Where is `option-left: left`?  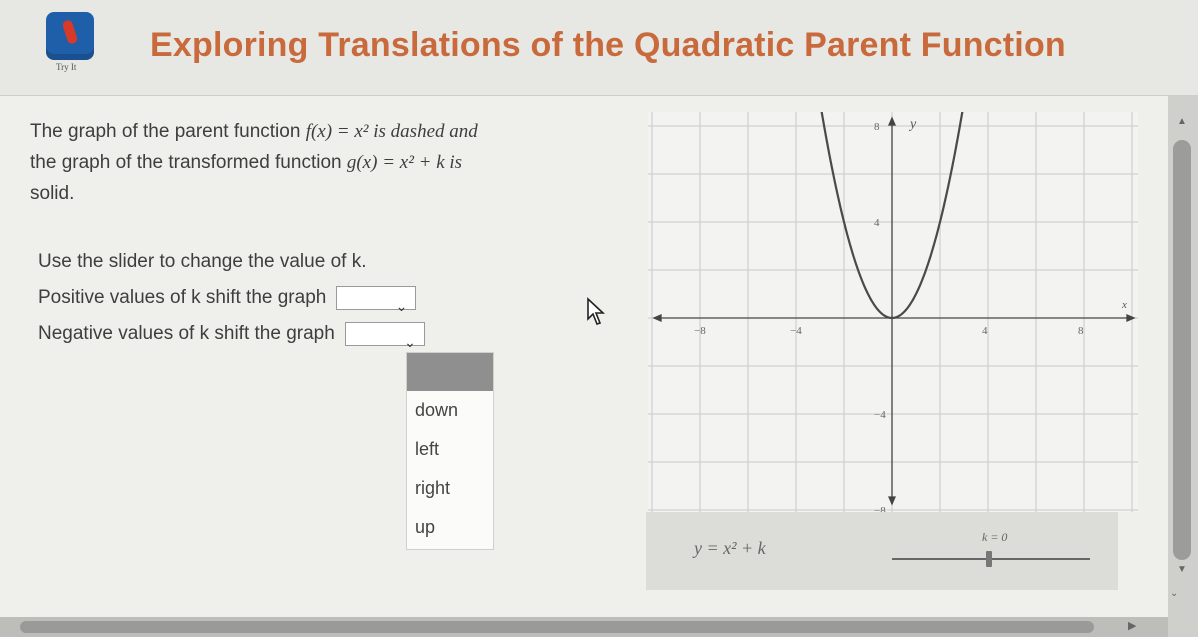
option-left: left is located at coordinates (450, 449).